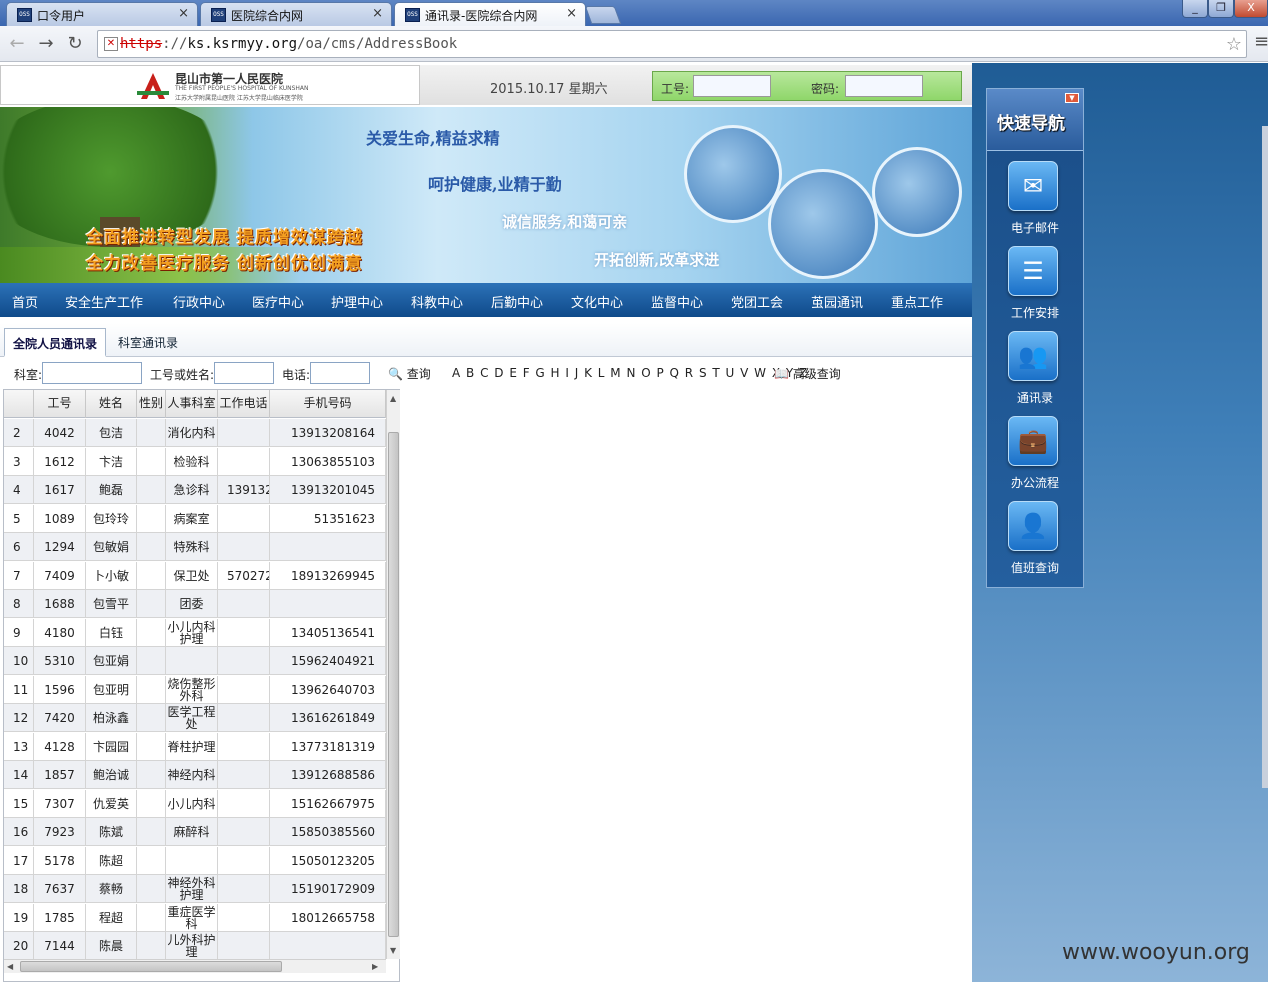 This screenshot has height=982, width=1268. What do you see at coordinates (732, 86) in the screenshot?
I see `login-id-input` at bounding box center [732, 86].